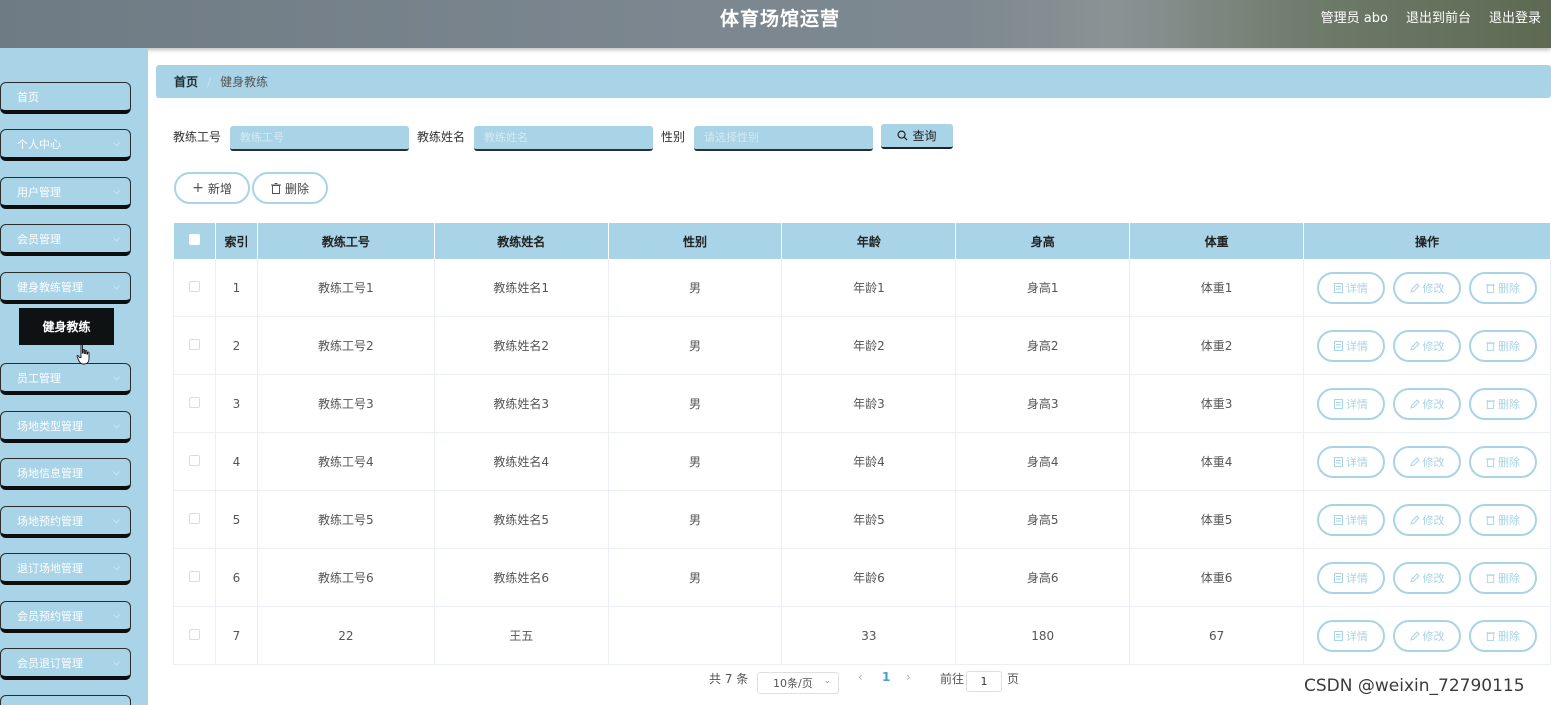 The width and height of the screenshot is (1551, 705). What do you see at coordinates (886, 677) in the screenshot?
I see `current-page: 1` at bounding box center [886, 677].